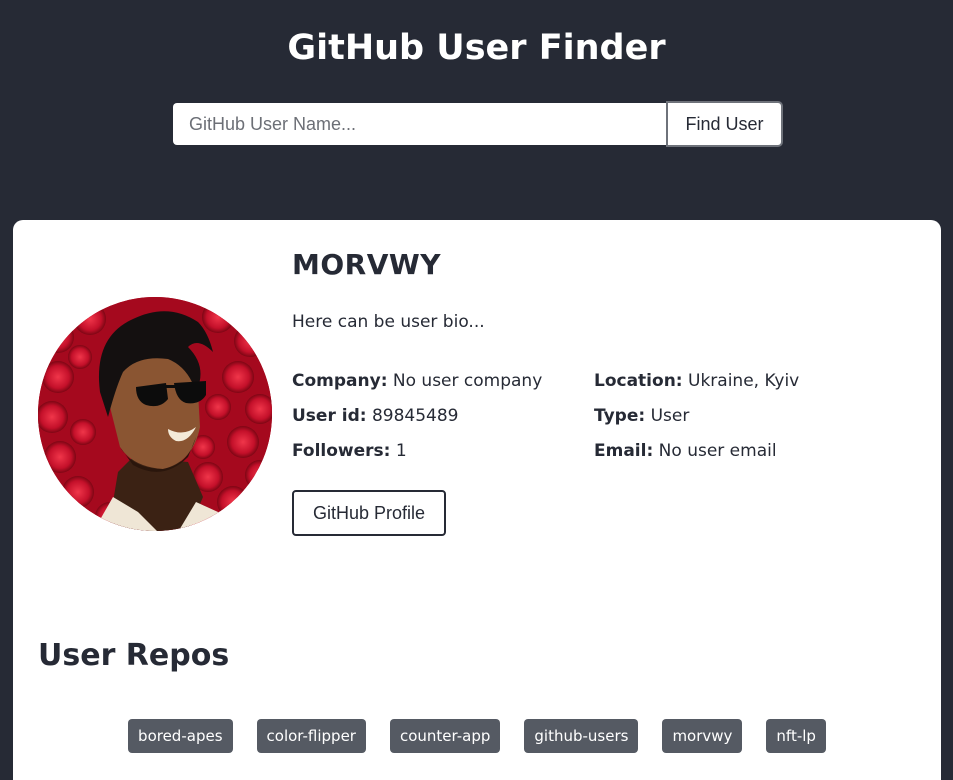 This screenshot has height=780, width=953. Describe the element at coordinates (367, 264) in the screenshot. I see `username: MORVWY` at that location.